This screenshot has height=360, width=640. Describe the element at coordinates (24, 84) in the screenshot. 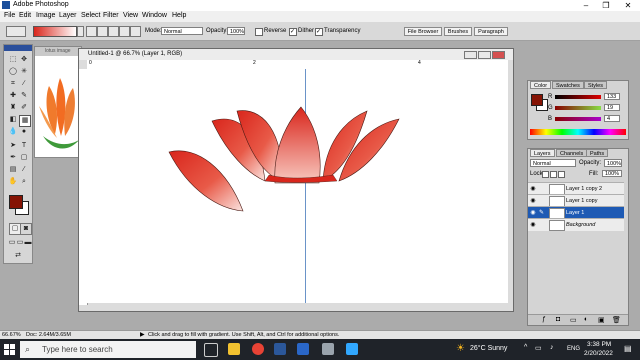

I see `slice-tool-icon: ∕` at that location.